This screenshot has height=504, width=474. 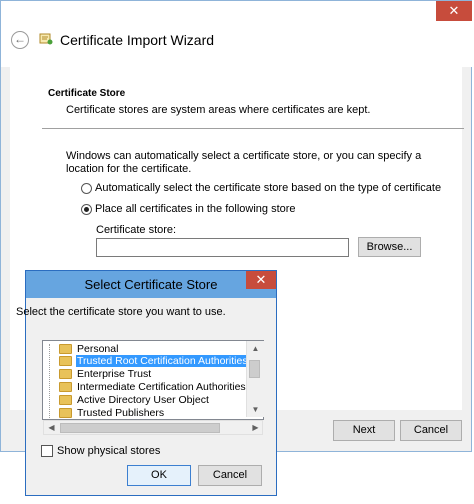 I want to click on wizard-title: Certificate Import Wizard, so click(x=137, y=40).